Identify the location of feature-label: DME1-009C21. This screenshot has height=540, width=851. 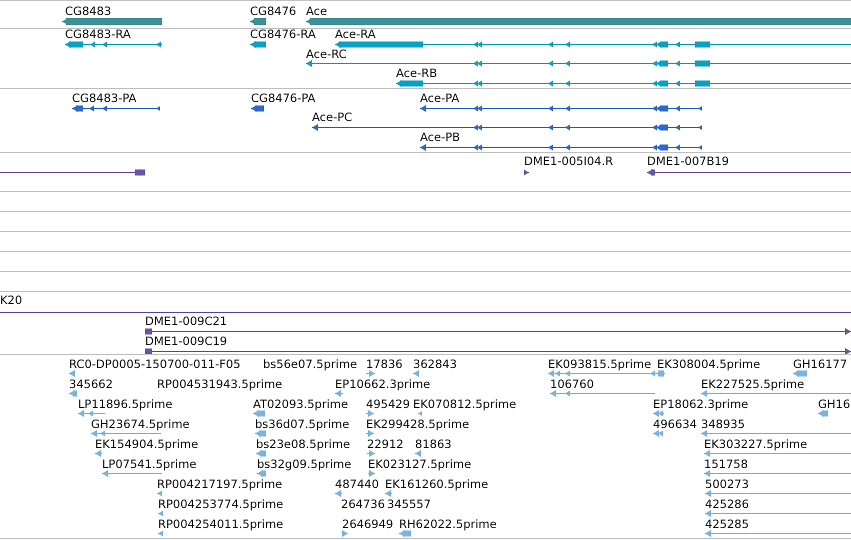
(186, 321).